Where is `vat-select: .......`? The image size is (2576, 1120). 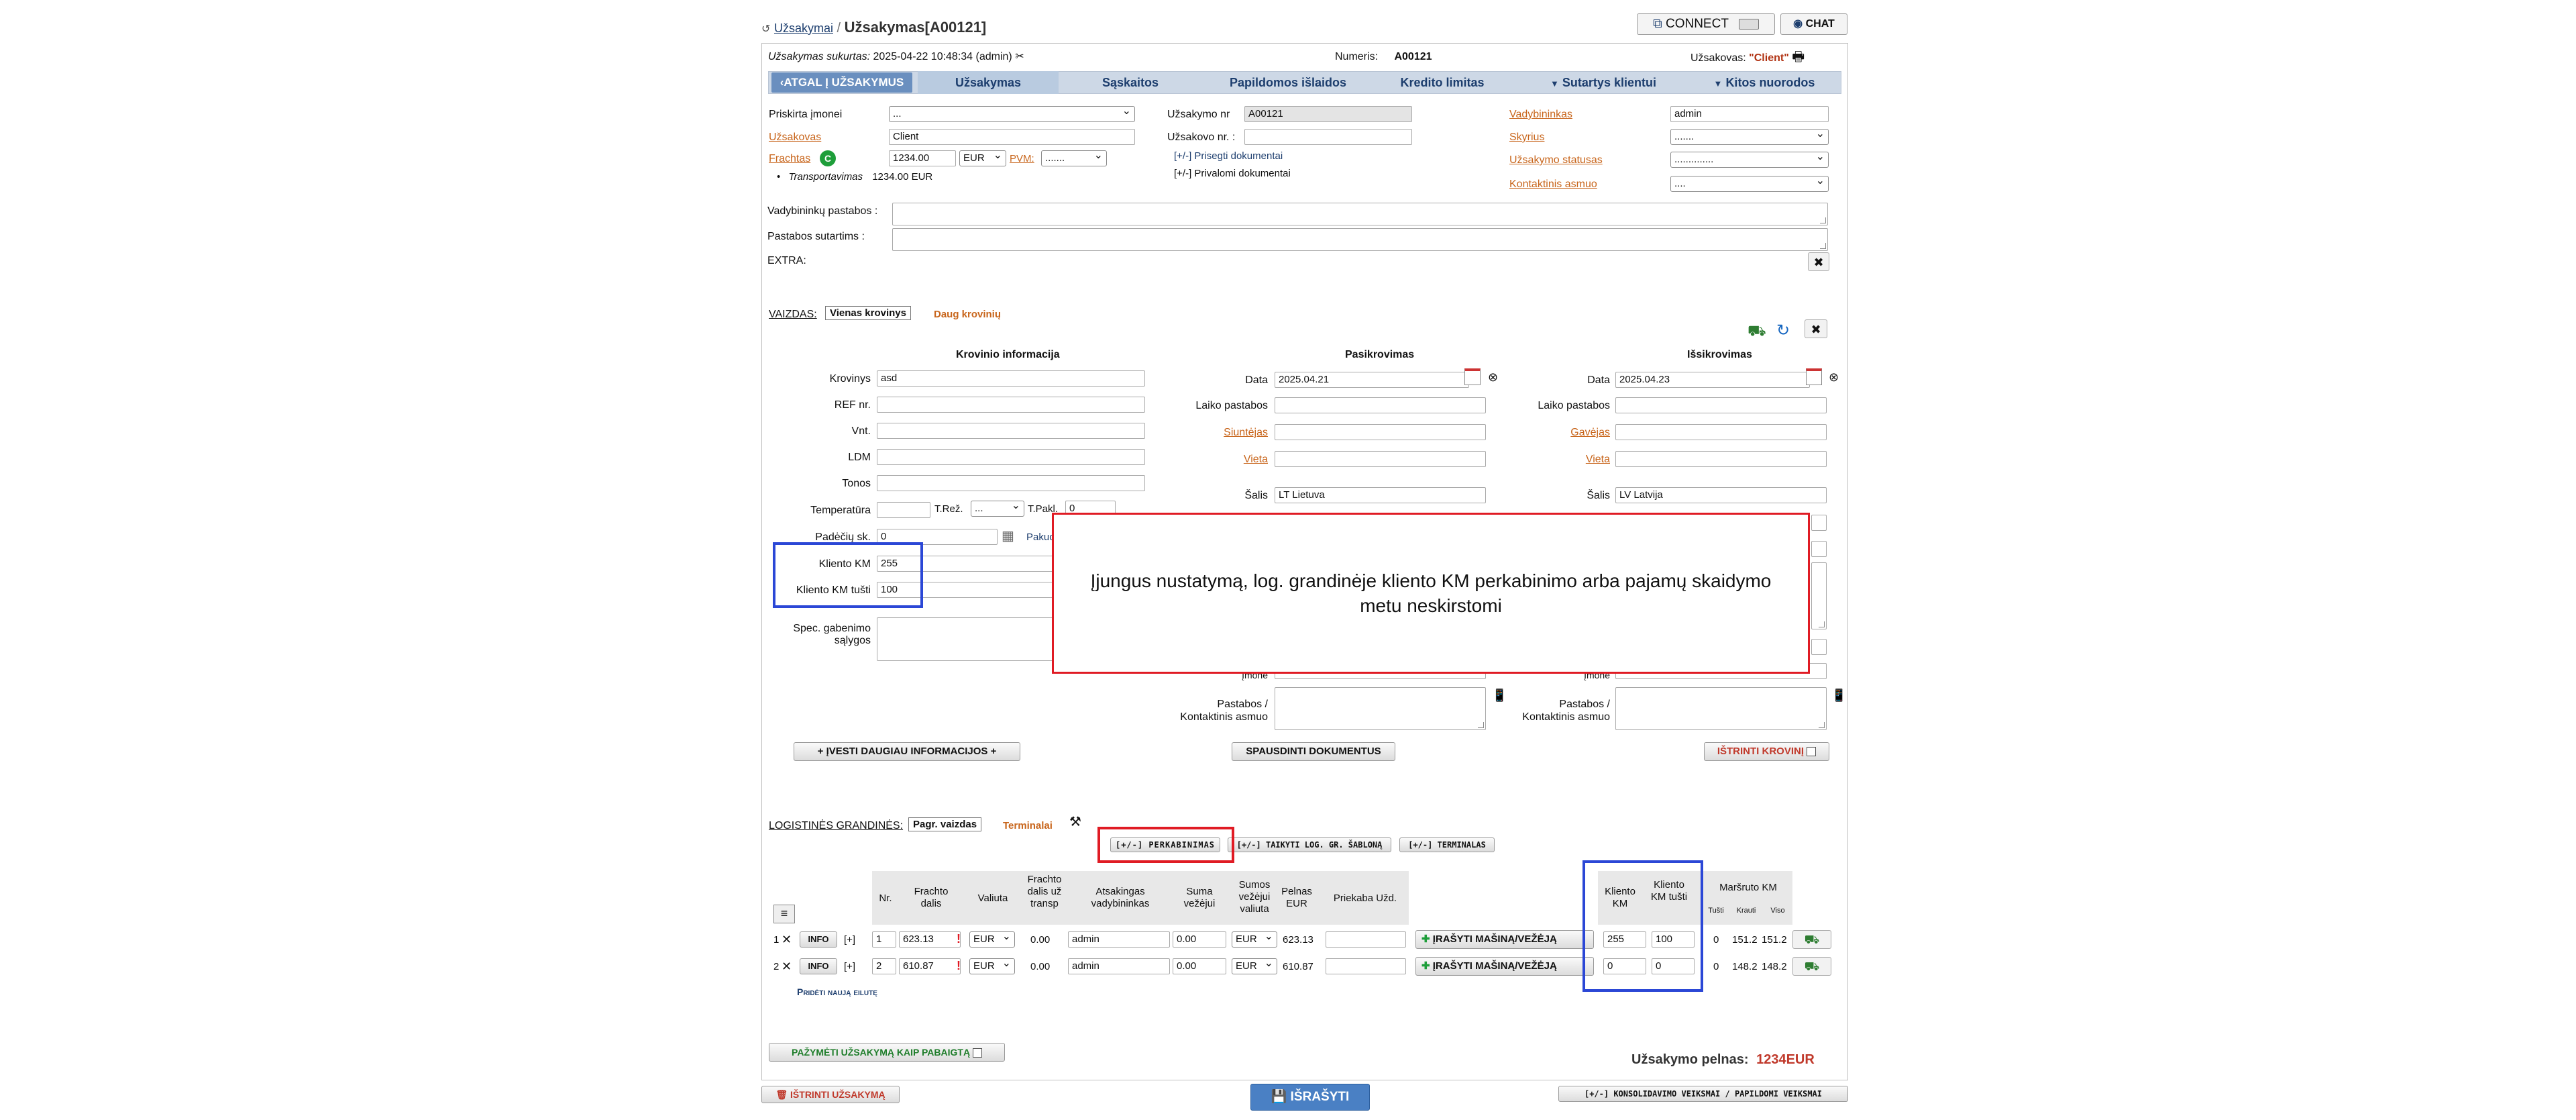 vat-select: ....... is located at coordinates (1074, 158).